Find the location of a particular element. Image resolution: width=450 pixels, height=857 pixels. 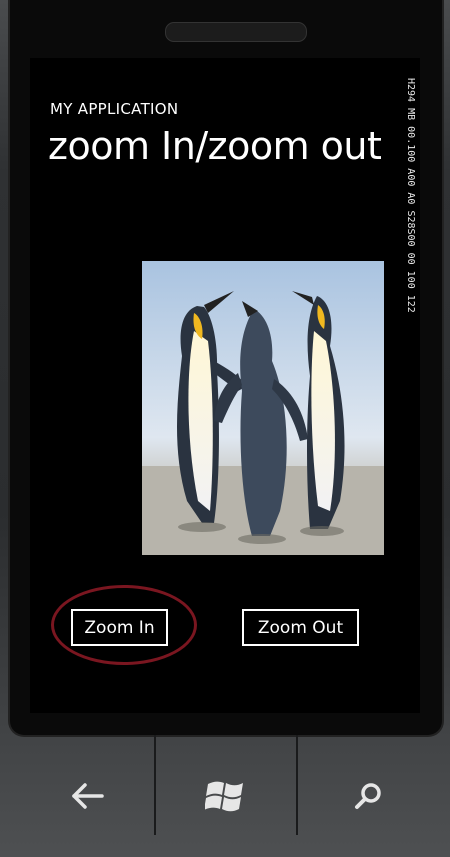

frame-rate-counter: H294 MB 00.100 A00 A0 S28S00 00 100 122 is located at coordinates (410, 228).